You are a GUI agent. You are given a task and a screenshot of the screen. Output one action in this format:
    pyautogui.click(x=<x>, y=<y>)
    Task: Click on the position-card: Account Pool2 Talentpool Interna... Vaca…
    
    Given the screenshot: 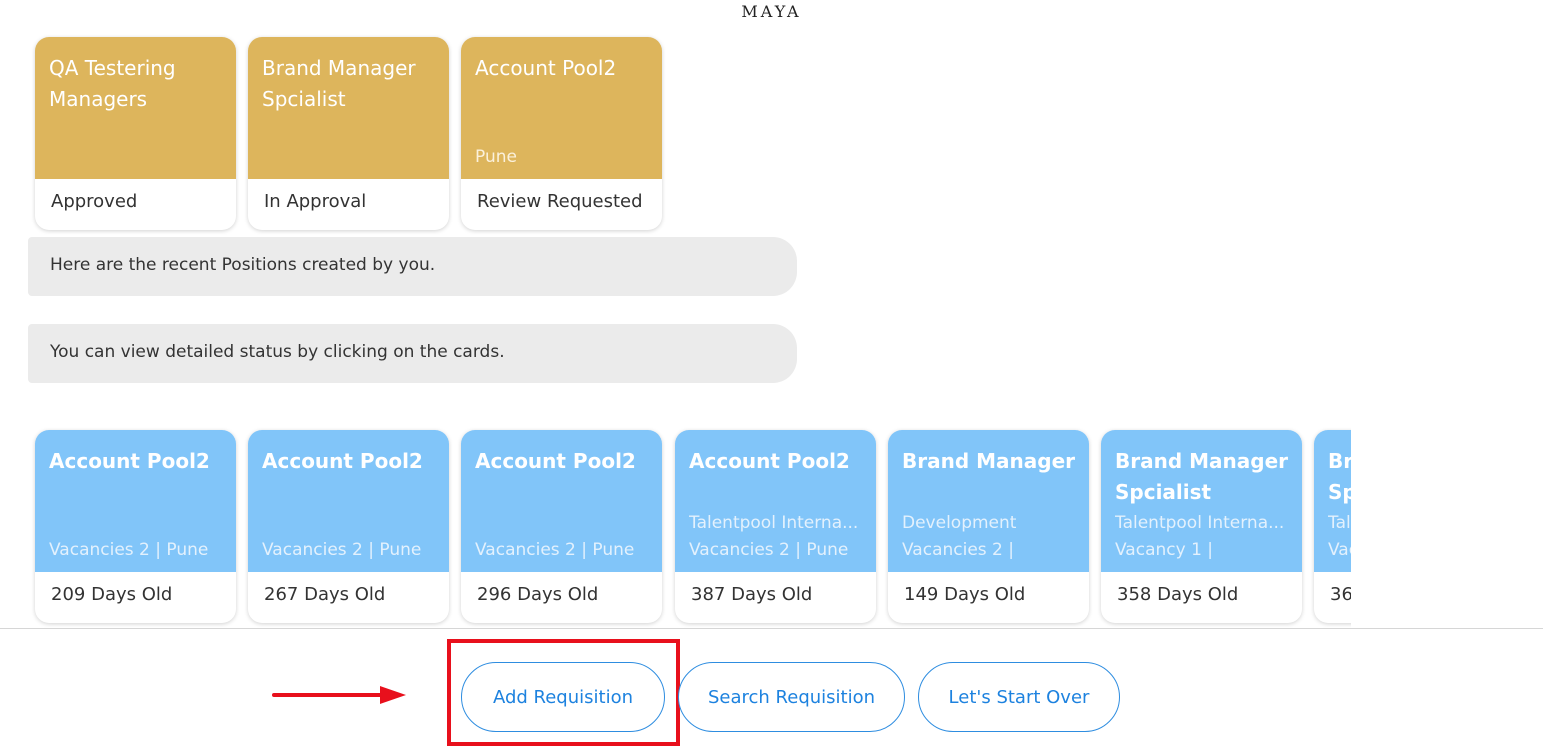 What is the action you would take?
    pyautogui.click(x=775, y=526)
    